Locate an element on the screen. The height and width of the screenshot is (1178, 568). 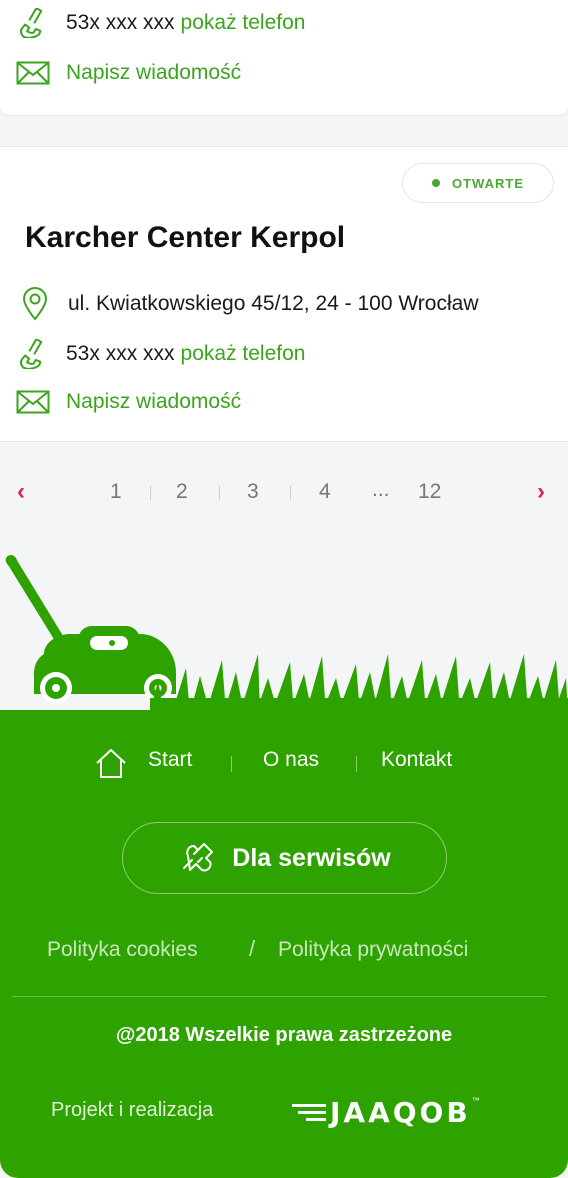
status-badge: OTWARTE is located at coordinates (478, 183).